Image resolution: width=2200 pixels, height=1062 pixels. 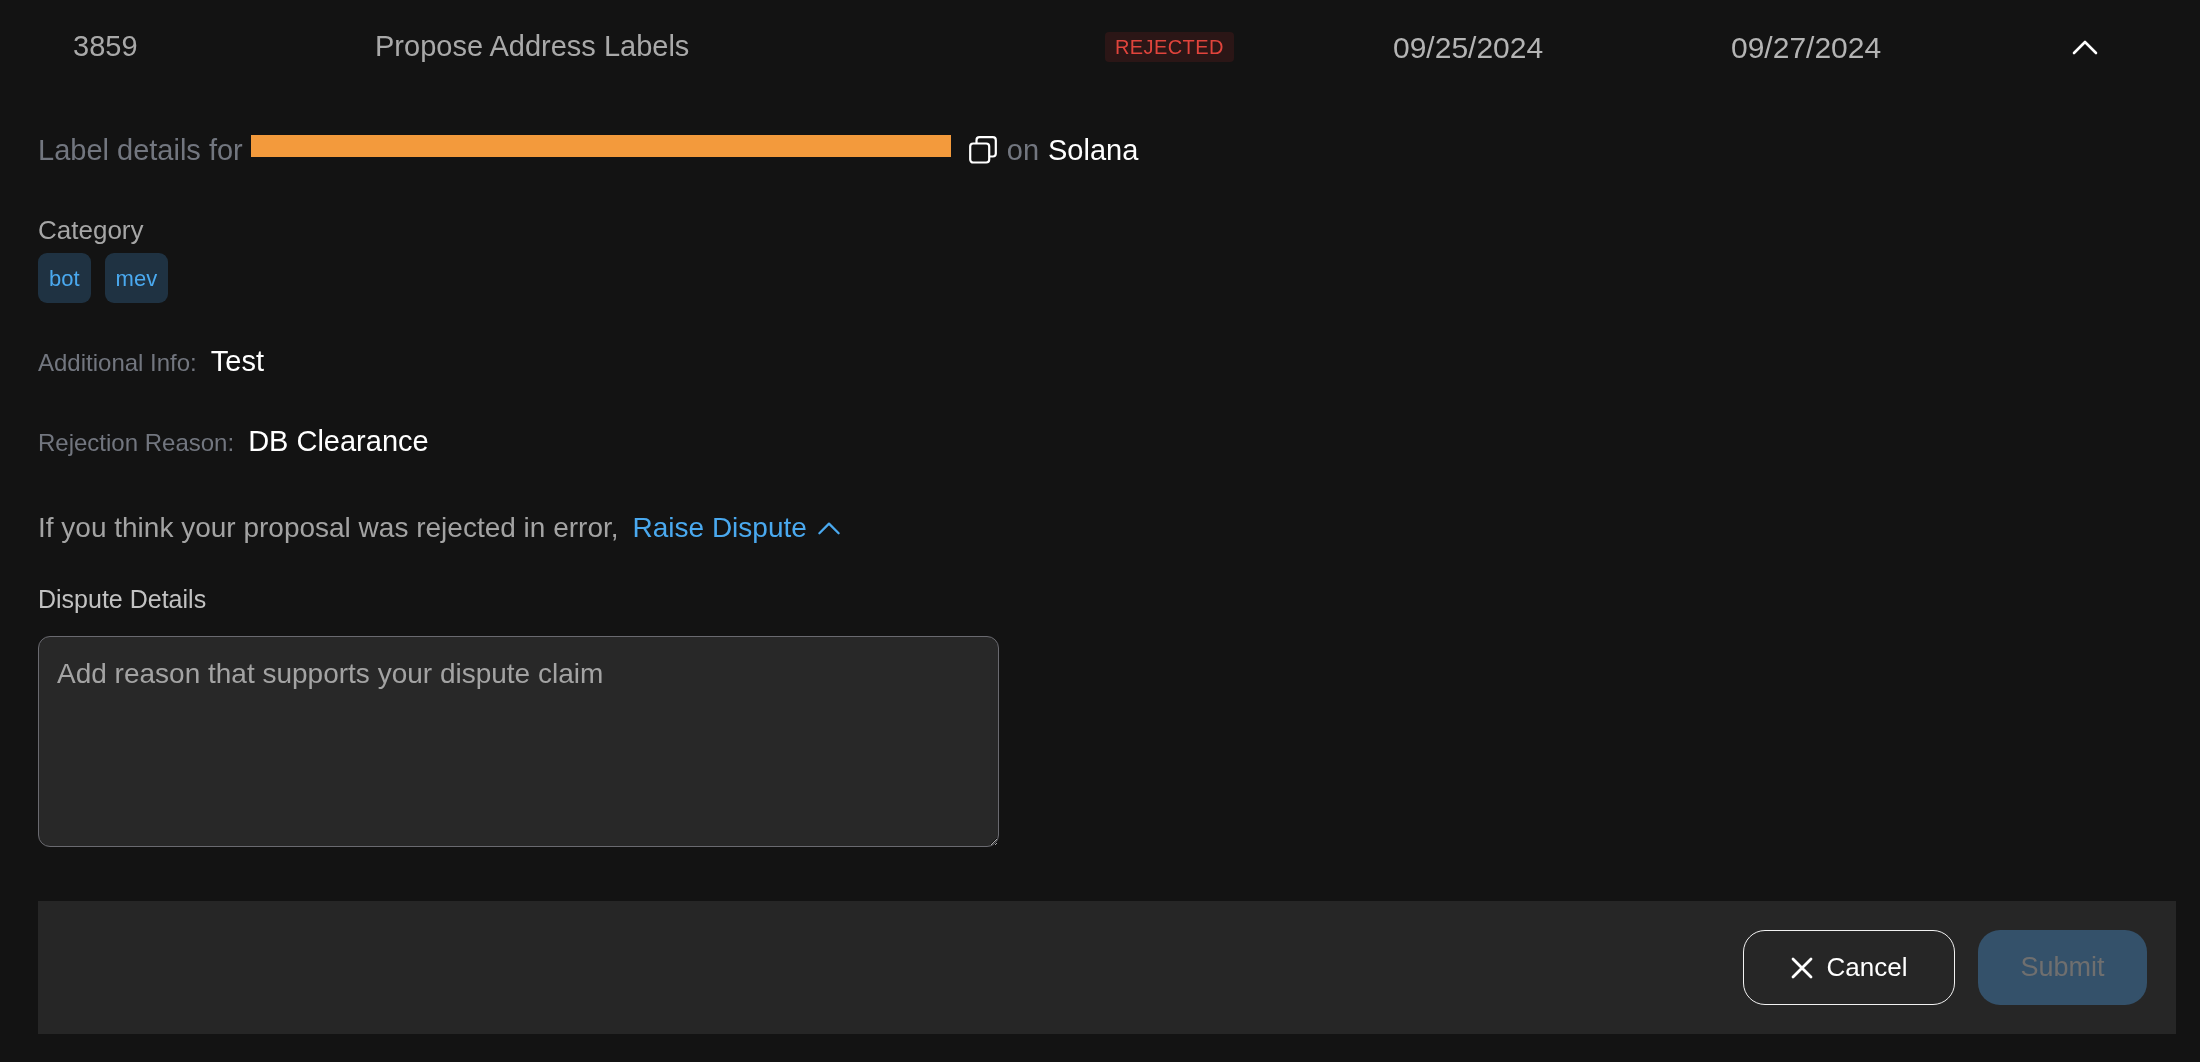 I want to click on date-text: 09/25/2024, so click(x=1468, y=47).